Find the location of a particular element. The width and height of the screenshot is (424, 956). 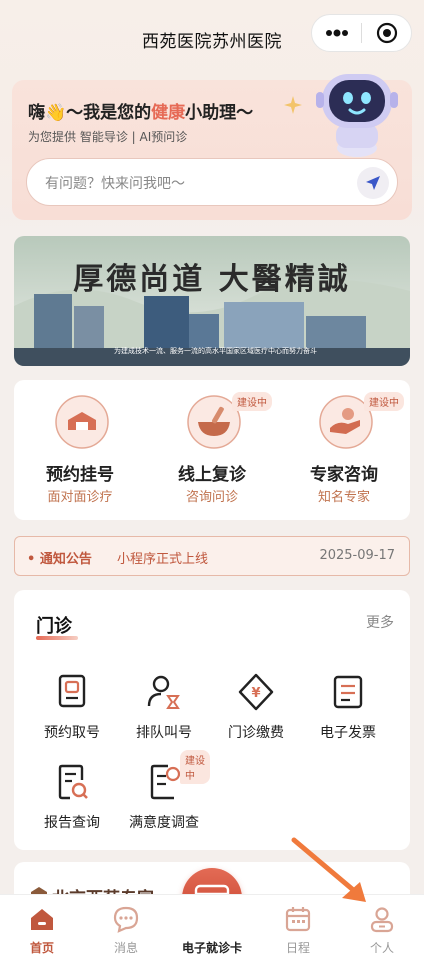

tab-label: 电子就诊卡 is located at coordinates (211, 948).